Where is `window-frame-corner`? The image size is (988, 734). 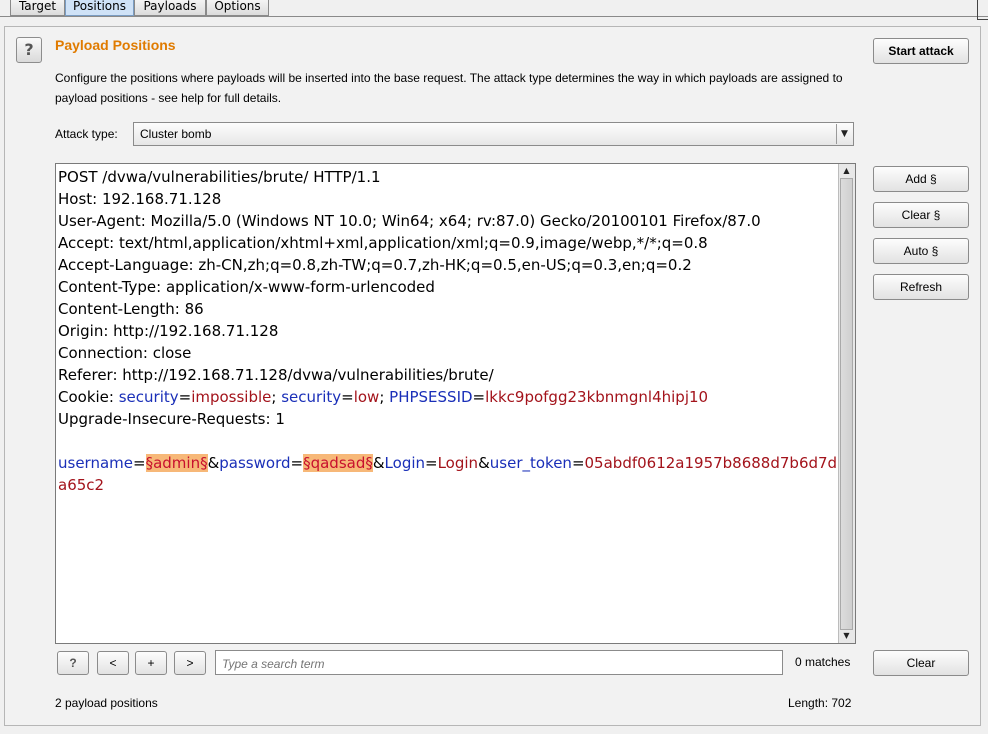
window-frame-corner is located at coordinates (982, 10).